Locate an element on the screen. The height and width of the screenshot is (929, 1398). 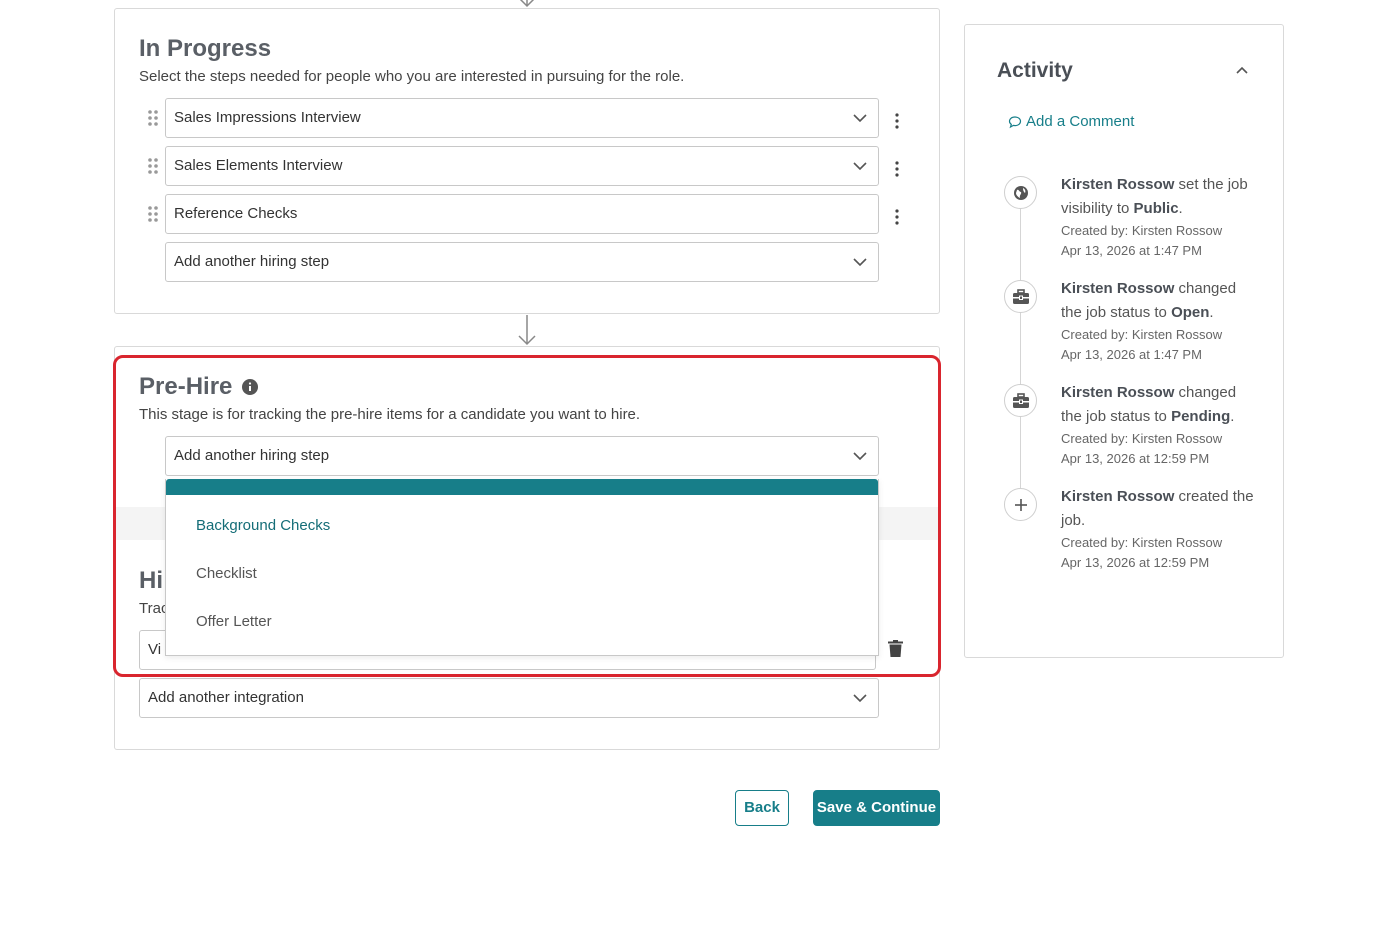
save-continue-button: Save & Continue is located at coordinates (876, 808).